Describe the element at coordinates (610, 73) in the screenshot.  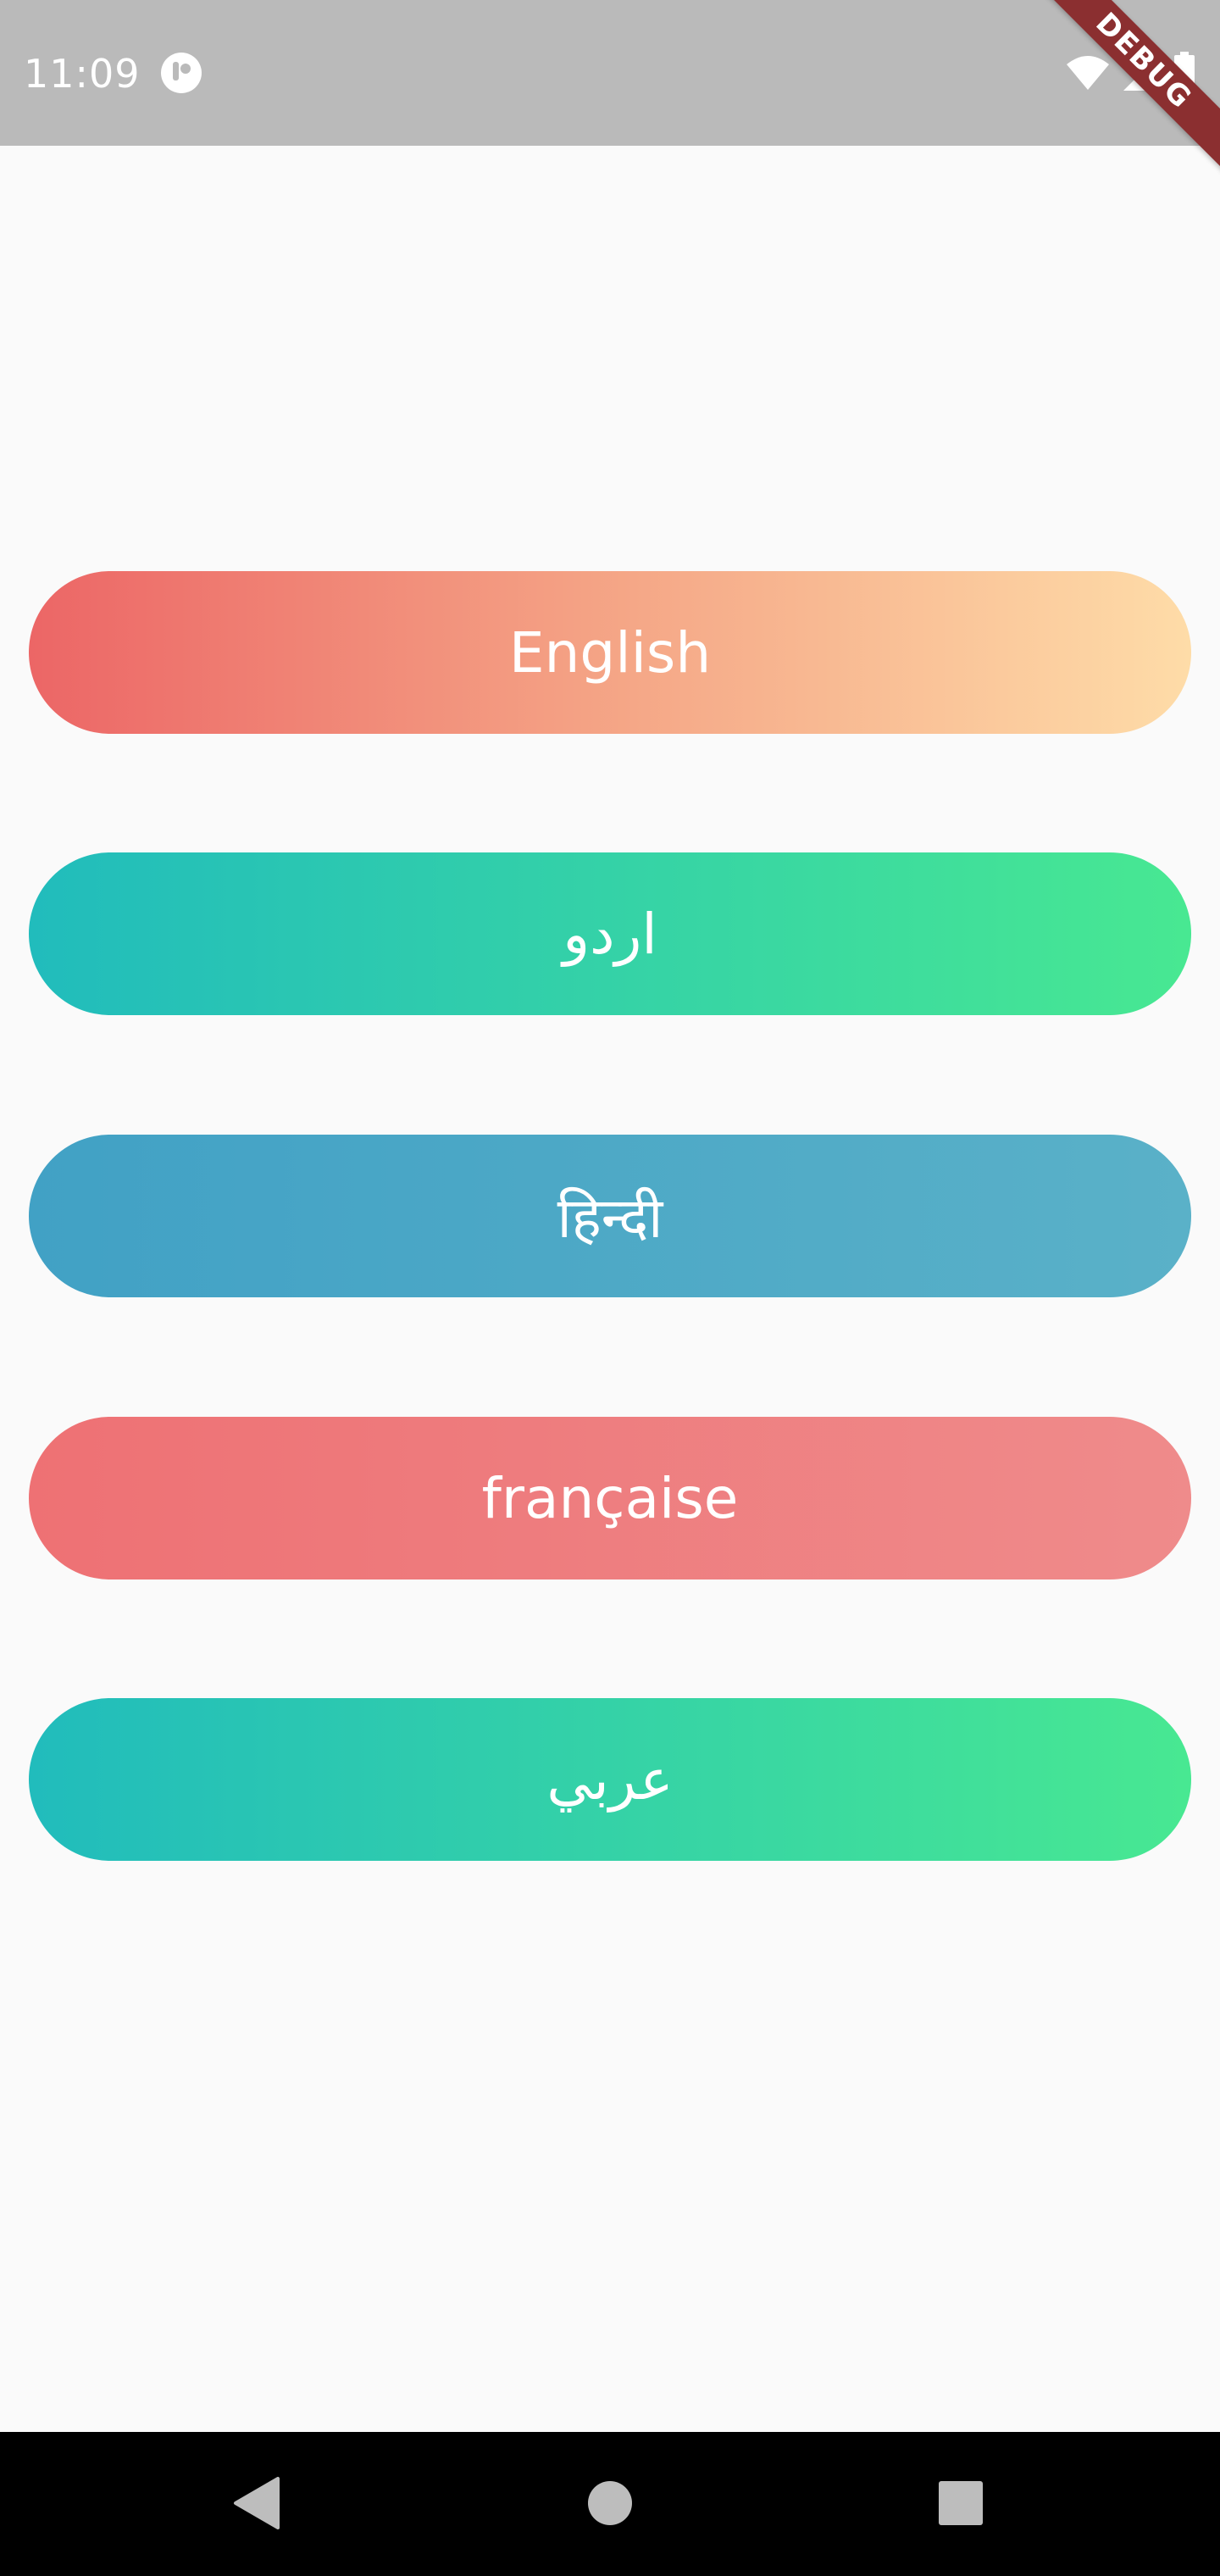
I see `status-bar: 11:09` at that location.